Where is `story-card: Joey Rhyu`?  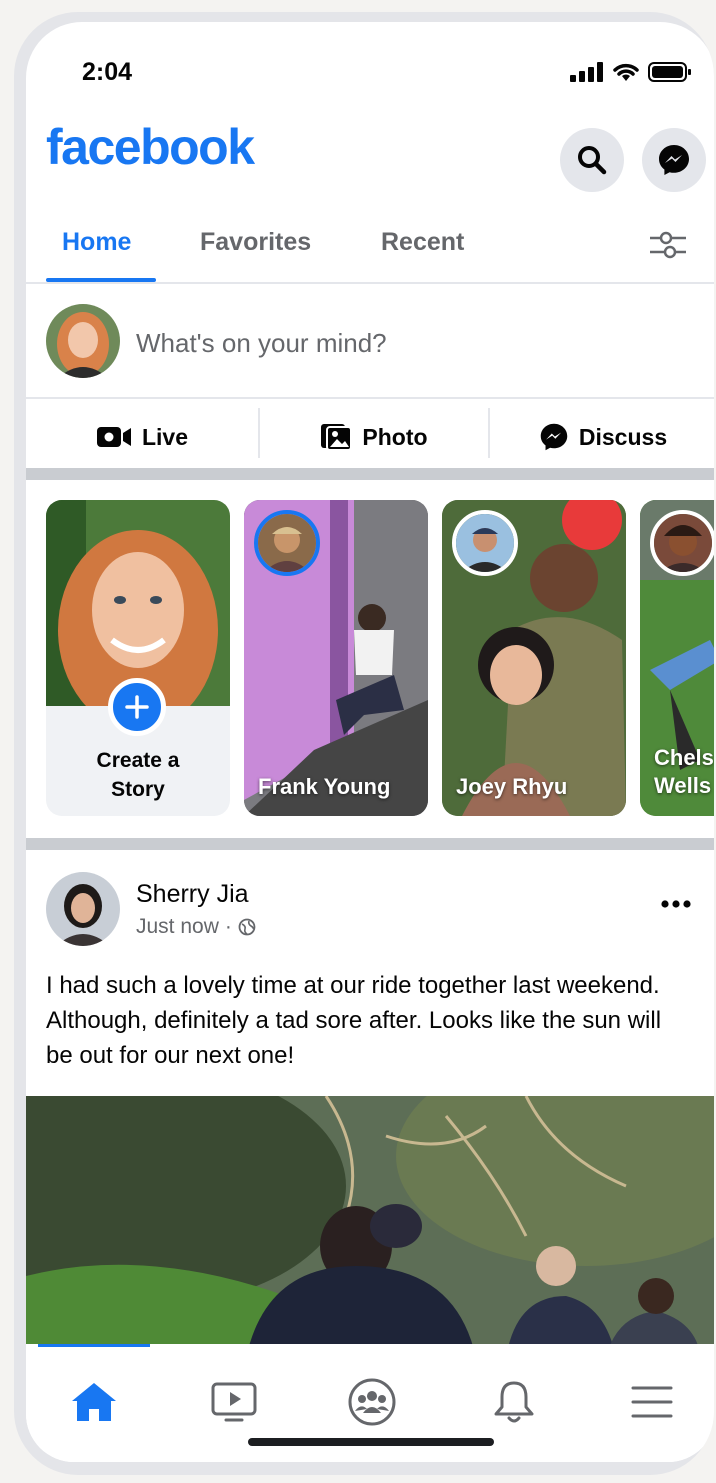
story-card: Joey Rhyu is located at coordinates (534, 658).